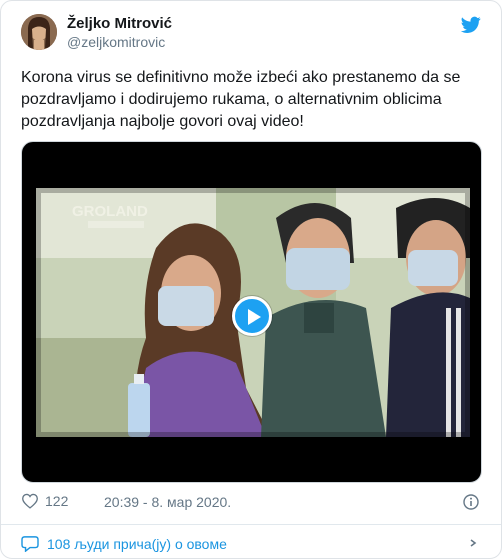  Describe the element at coordinates (251, 503) in the screenshot. I see `tweet-meta: 122 20:39 - 8. мар 2020.` at that location.